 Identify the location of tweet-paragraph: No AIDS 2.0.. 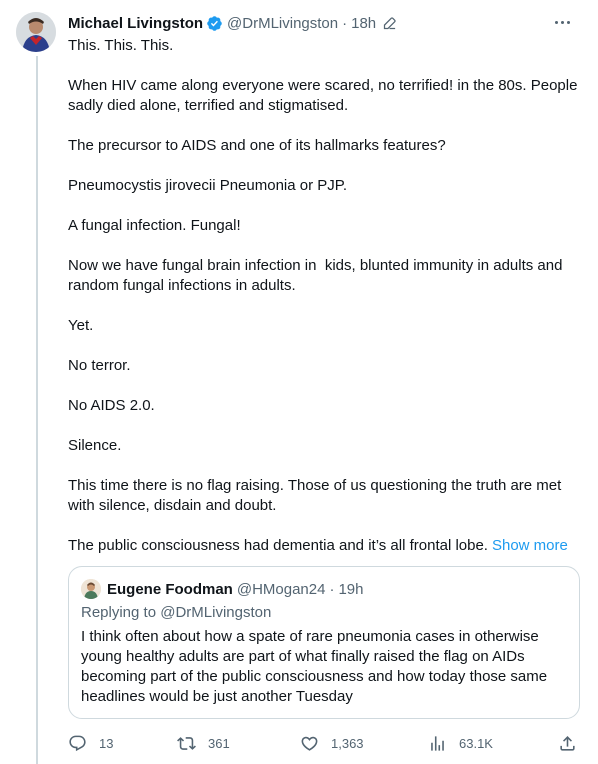
(111, 405).